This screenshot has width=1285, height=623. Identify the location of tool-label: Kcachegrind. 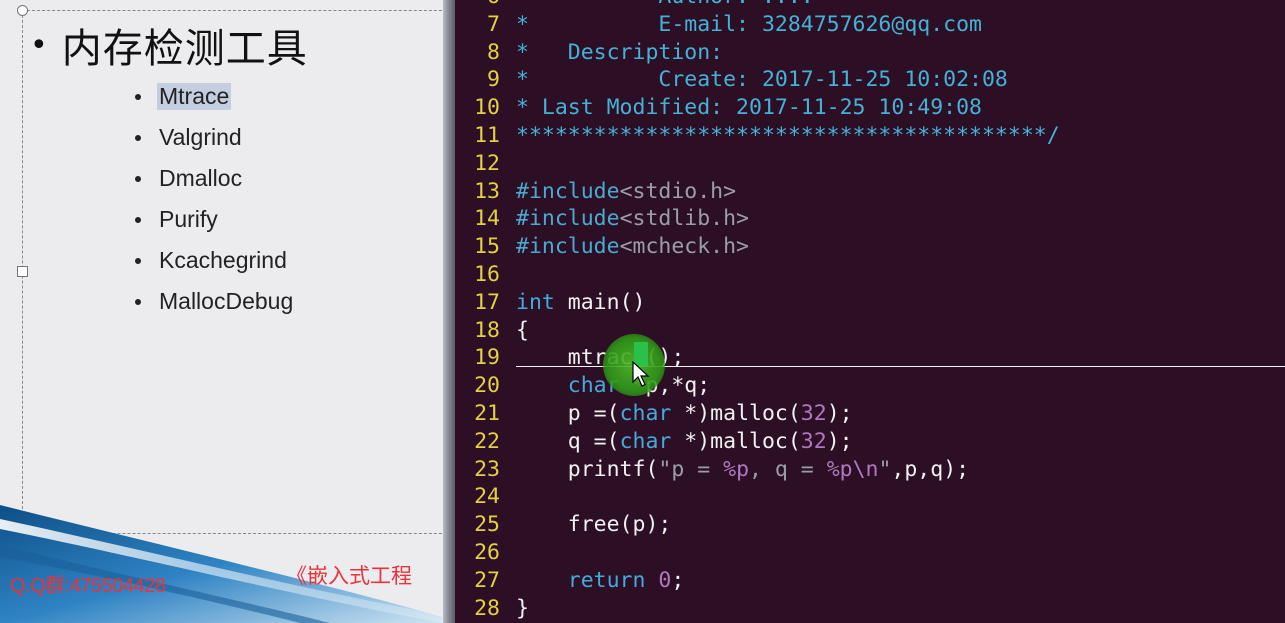
(223, 260).